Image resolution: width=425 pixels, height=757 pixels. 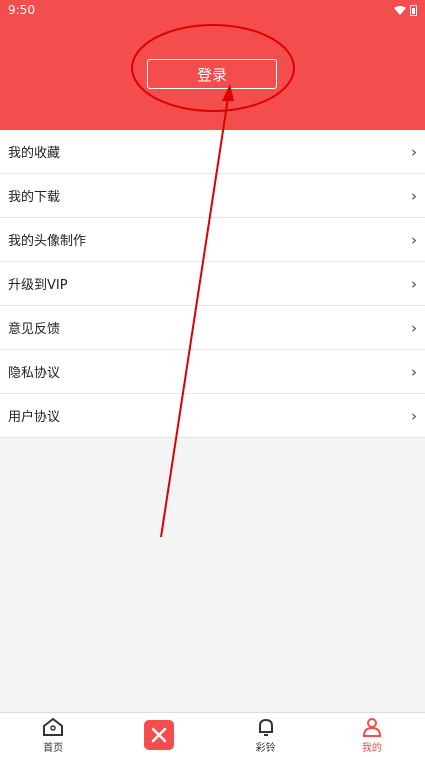 I want to click on tools-icon, so click(x=159, y=735).